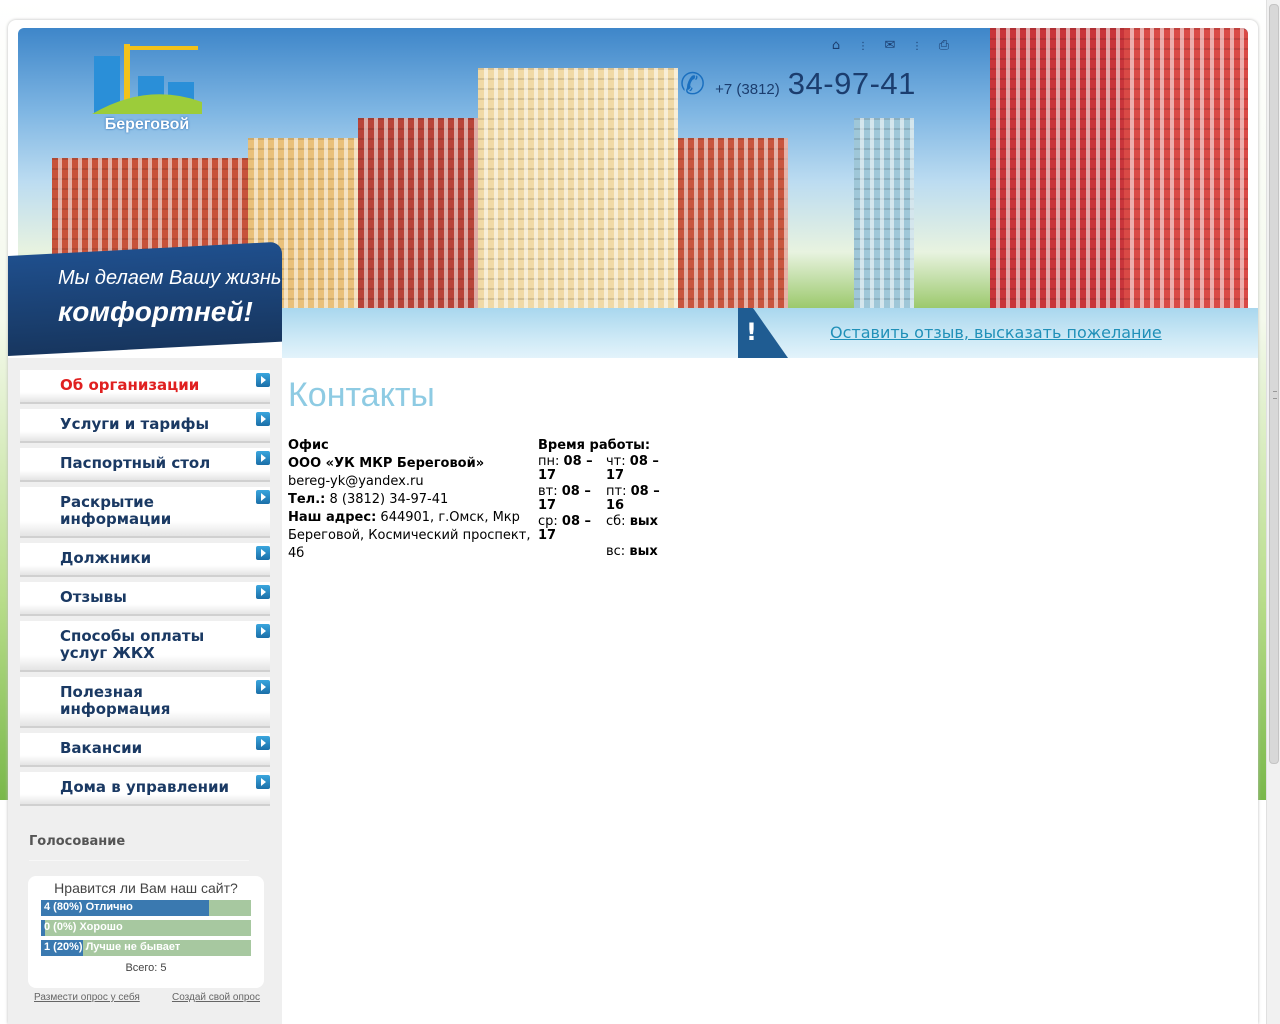 The image size is (1280, 1024). What do you see at coordinates (112, 947) in the screenshot?
I see `poll-option-label: 1 (20%) Лучше не бывает` at bounding box center [112, 947].